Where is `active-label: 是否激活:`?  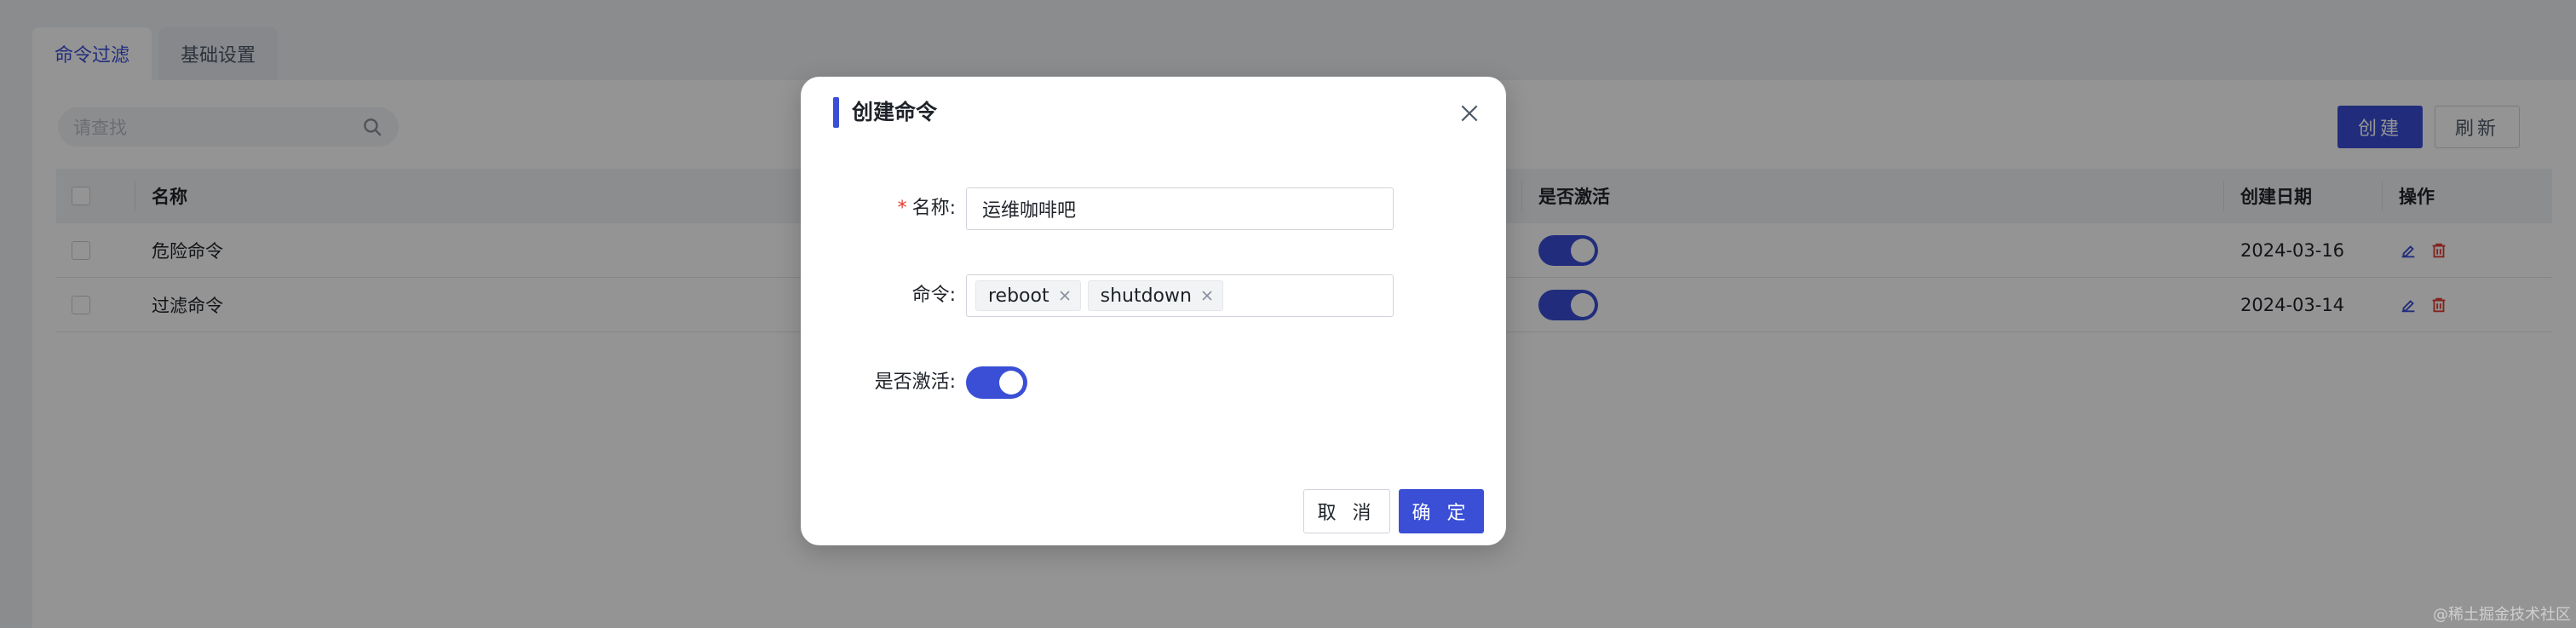 active-label: 是否激活: is located at coordinates (915, 382).